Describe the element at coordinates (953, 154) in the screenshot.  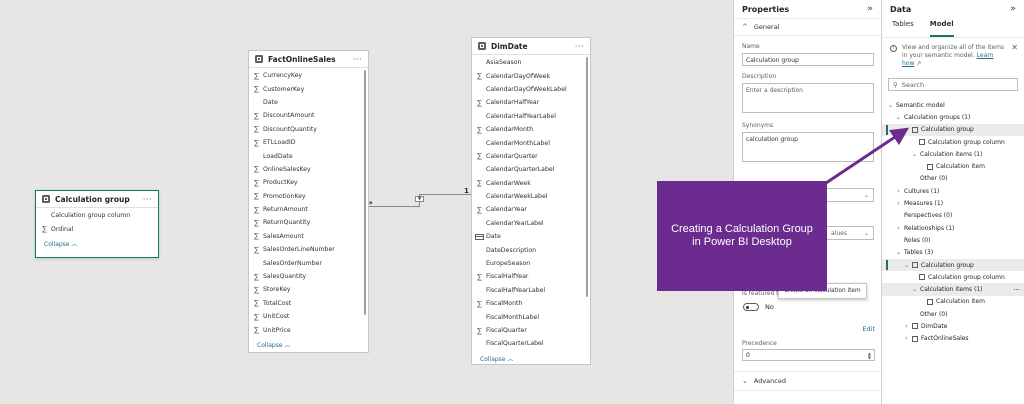
I see `tree-node-calculation-items: ⌄ Calculation items (1)` at that location.